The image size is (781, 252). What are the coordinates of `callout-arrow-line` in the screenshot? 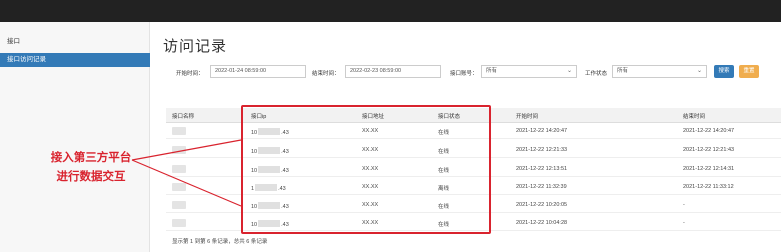 It's located at (186, 173).